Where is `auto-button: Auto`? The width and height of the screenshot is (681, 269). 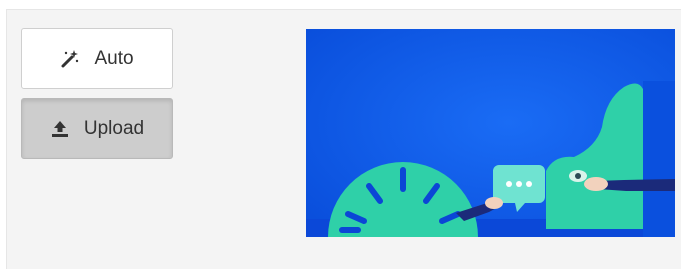 auto-button: Auto is located at coordinates (97, 58).